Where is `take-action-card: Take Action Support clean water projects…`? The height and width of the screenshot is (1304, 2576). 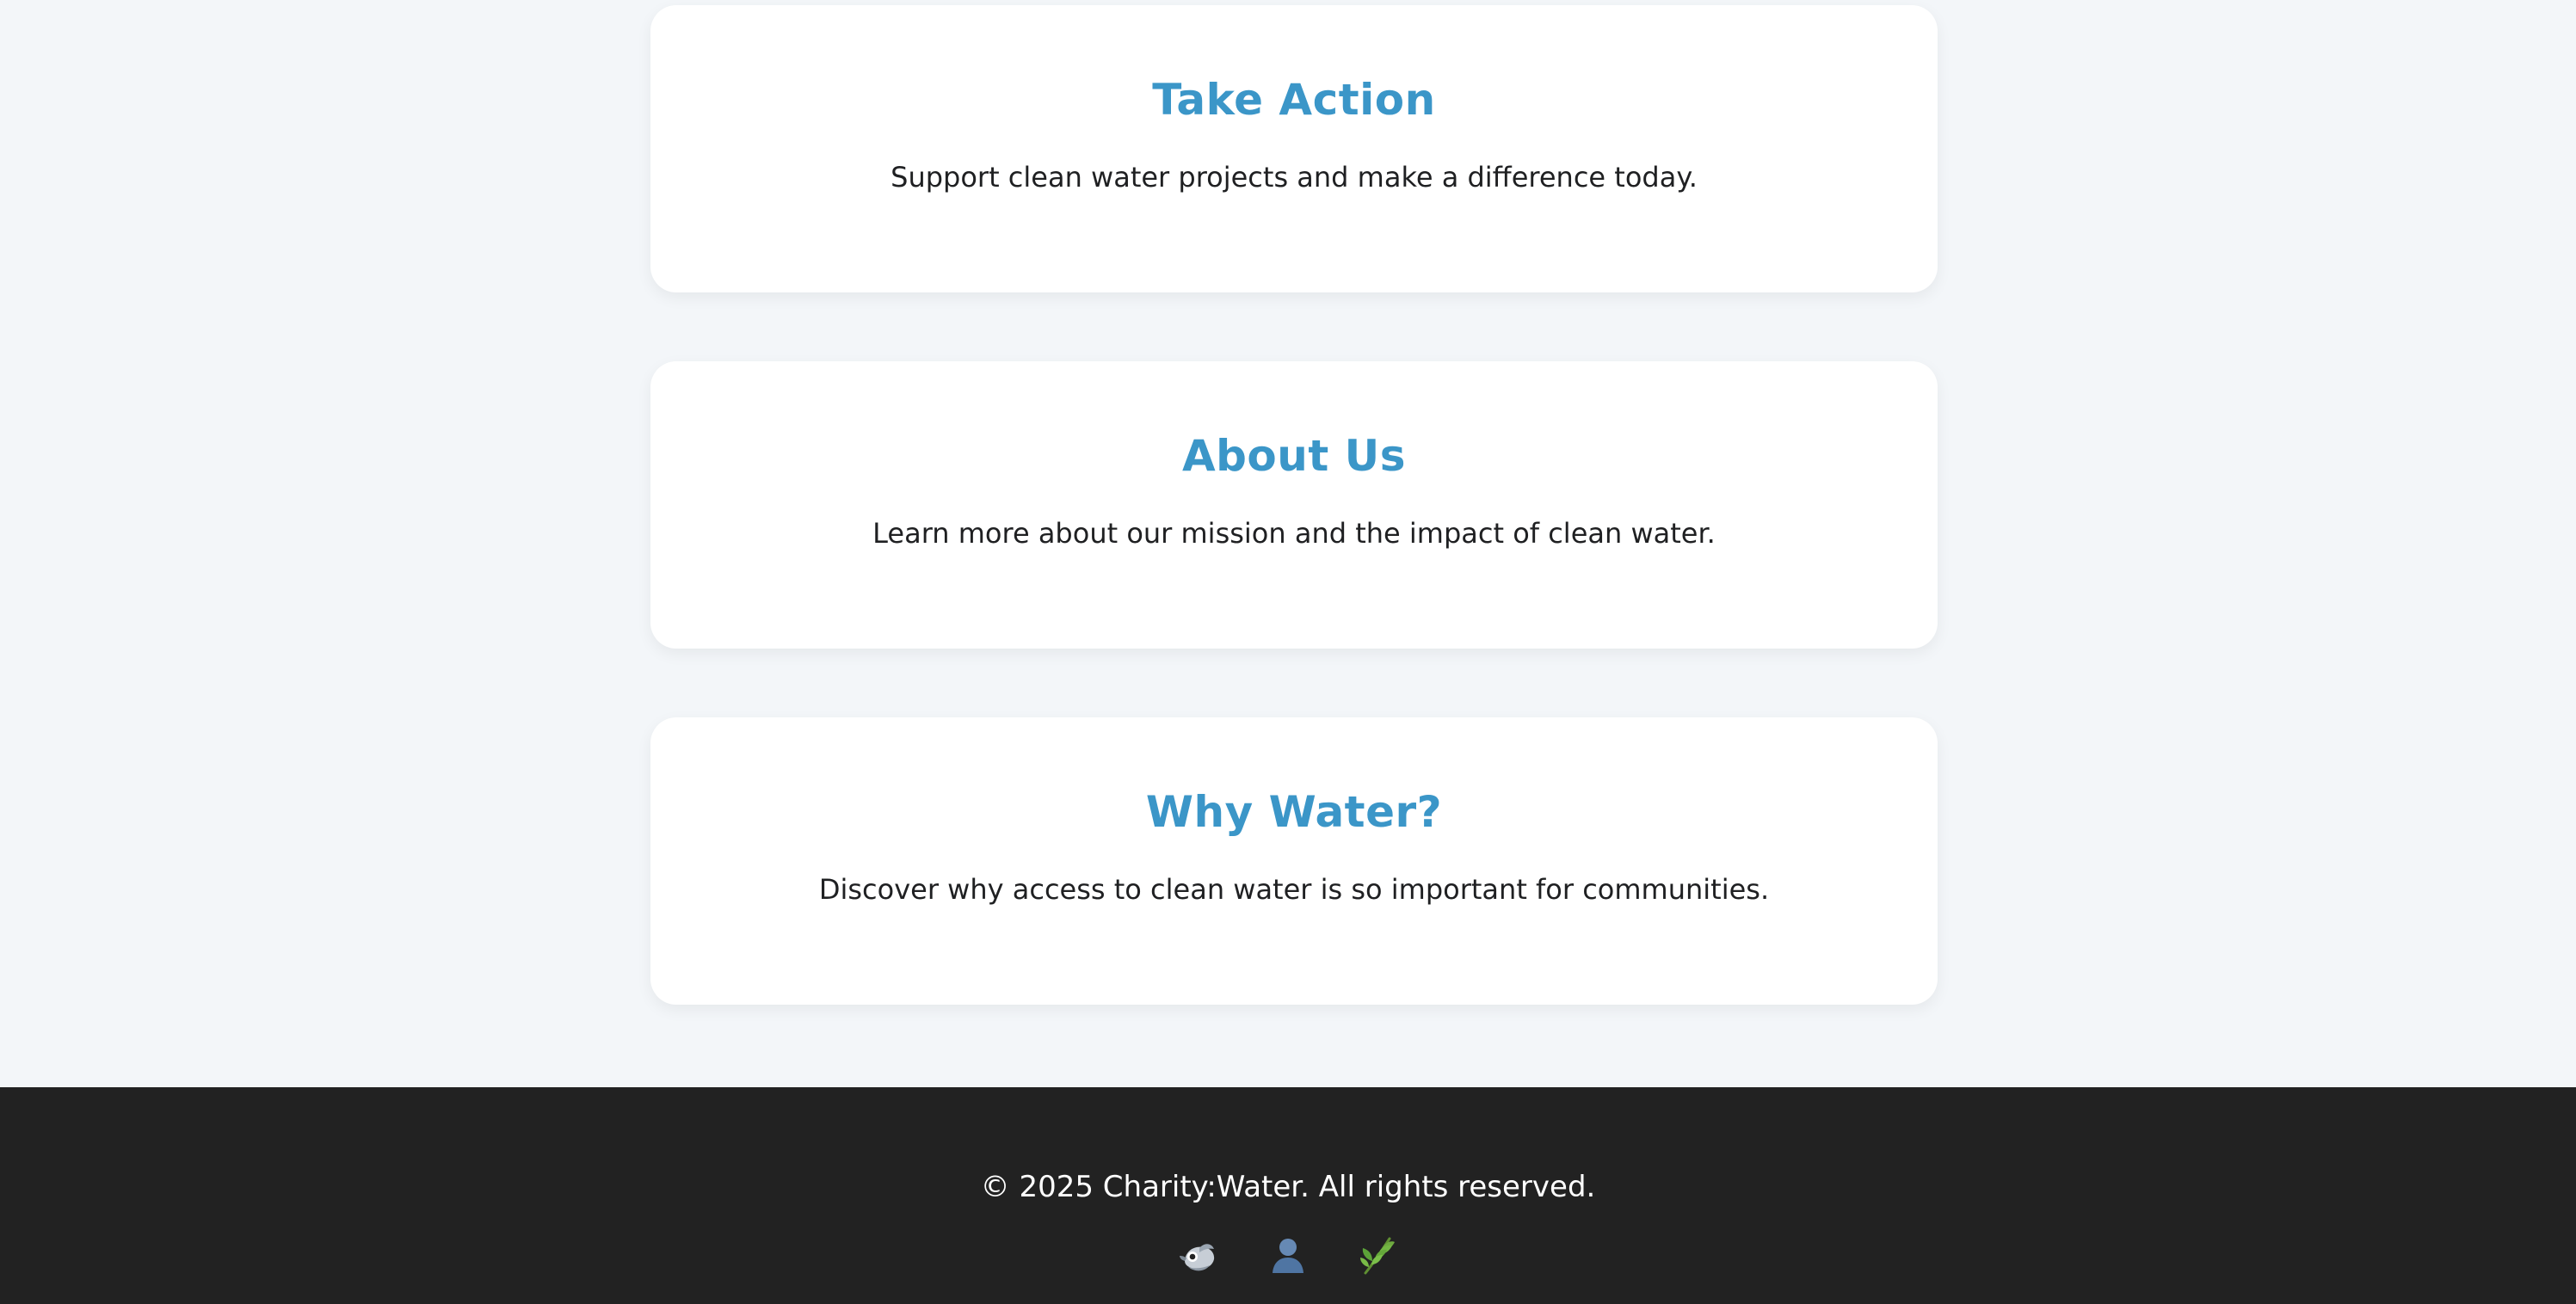 take-action-card: Take Action Support clean water projects… is located at coordinates (1294, 148).